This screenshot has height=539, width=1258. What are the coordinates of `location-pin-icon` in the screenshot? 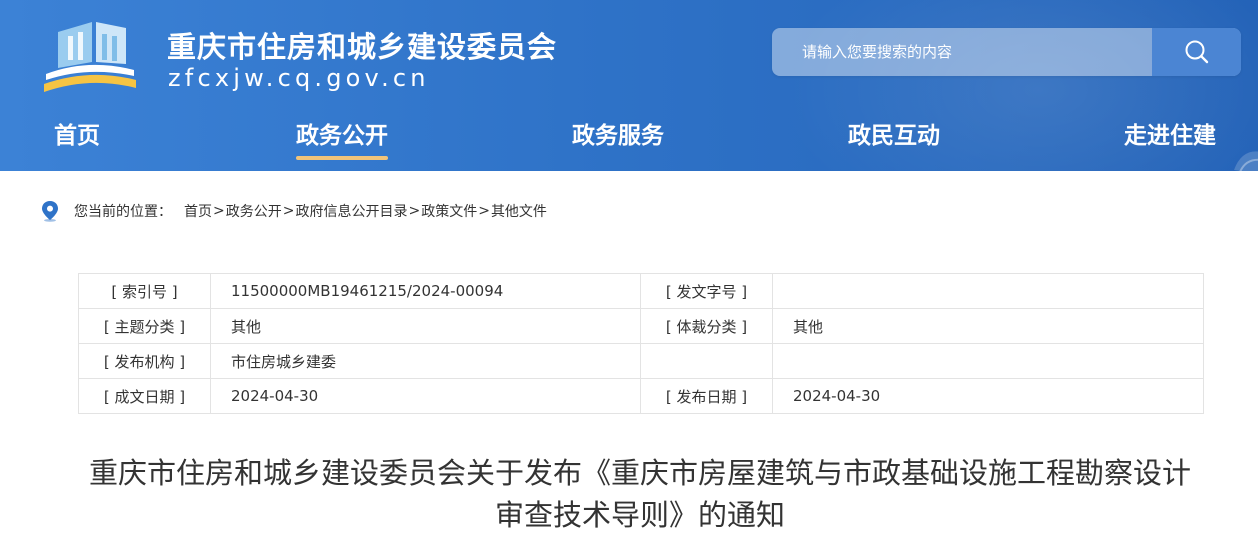 It's located at (50, 211).